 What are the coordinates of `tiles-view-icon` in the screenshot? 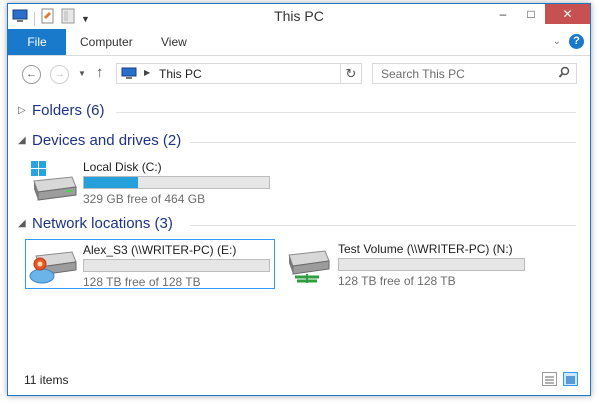 It's located at (570, 379).